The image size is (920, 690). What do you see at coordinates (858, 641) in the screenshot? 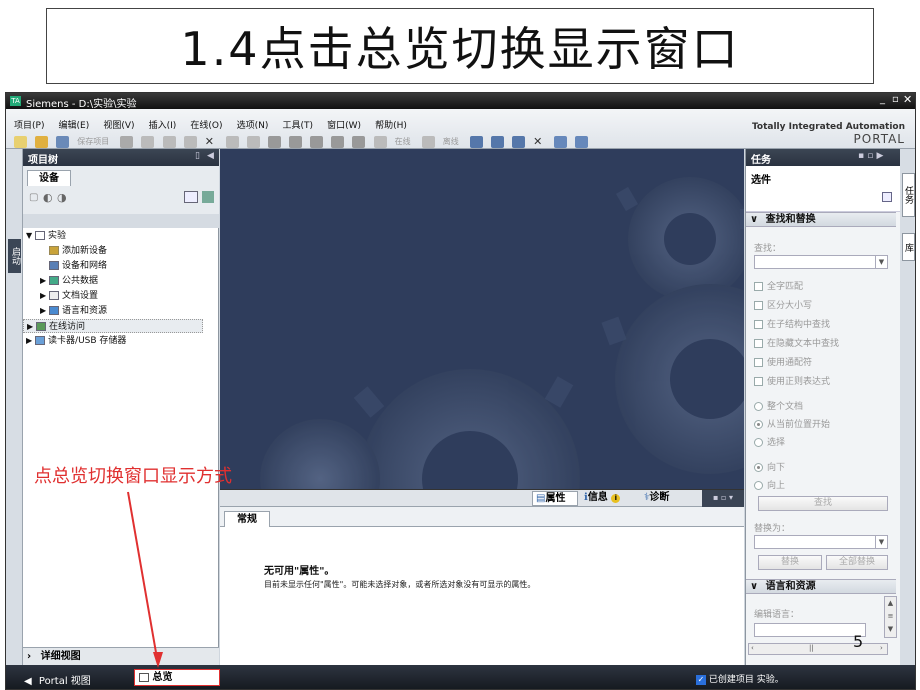
I see `page-number: 5` at bounding box center [858, 641].